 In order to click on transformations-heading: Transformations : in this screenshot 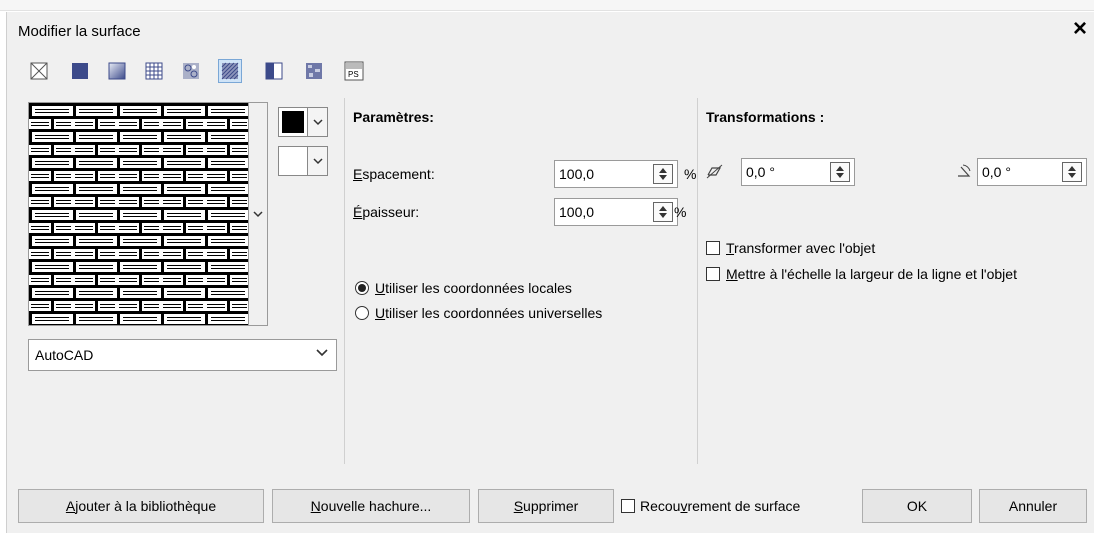, I will do `click(765, 117)`.